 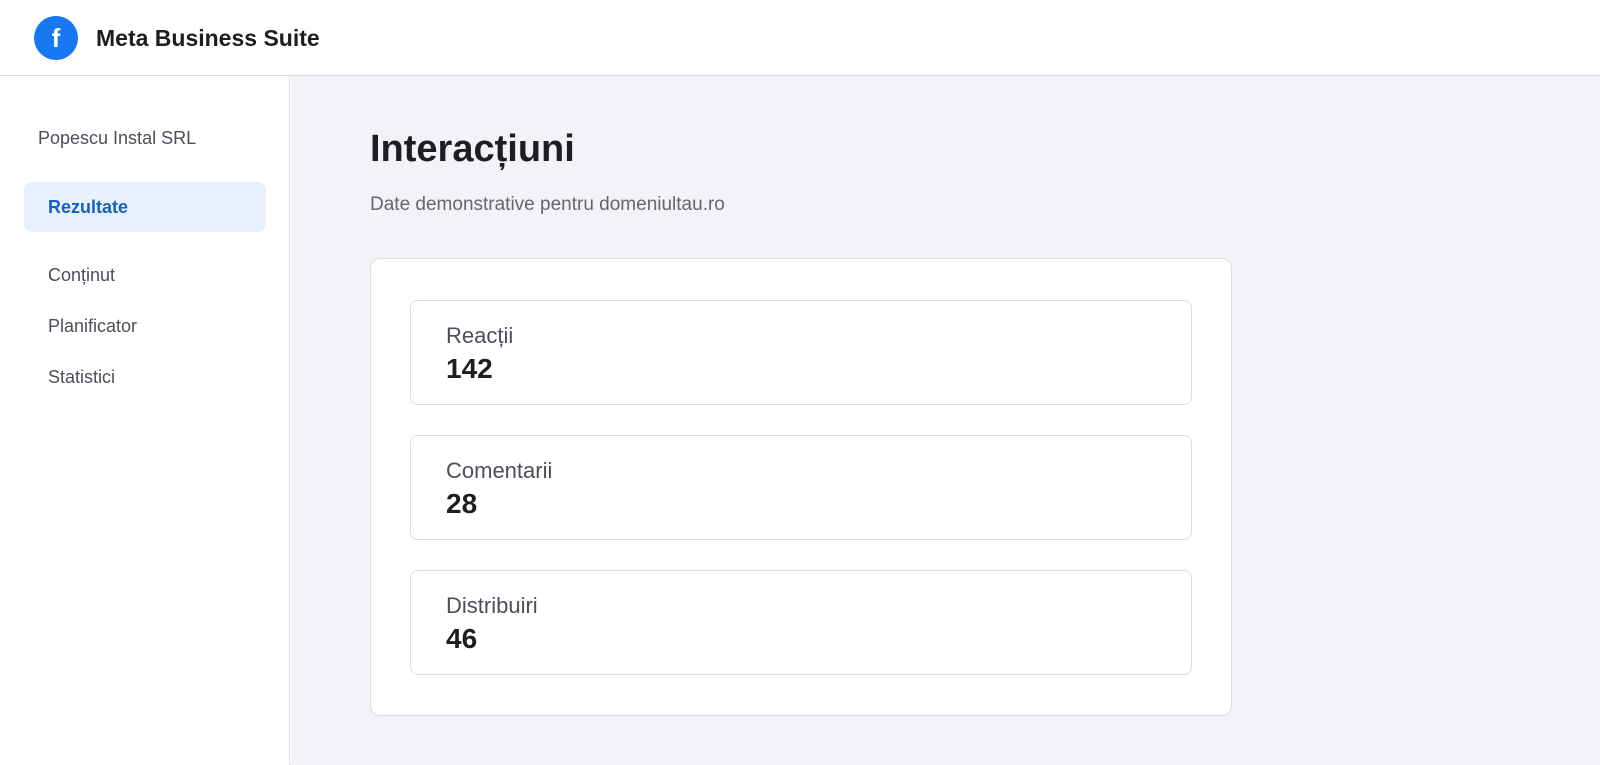 I want to click on svg-text: f, so click(x=56, y=38).